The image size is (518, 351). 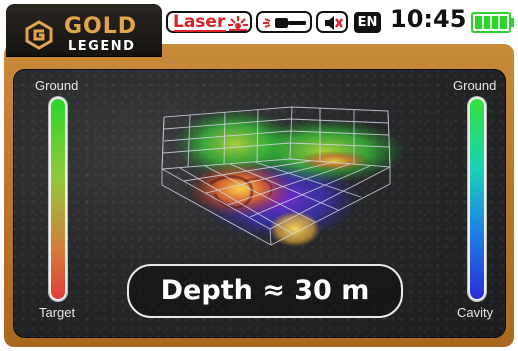 What do you see at coordinates (199, 22) in the screenshot?
I see `laser-label: Laser` at bounding box center [199, 22].